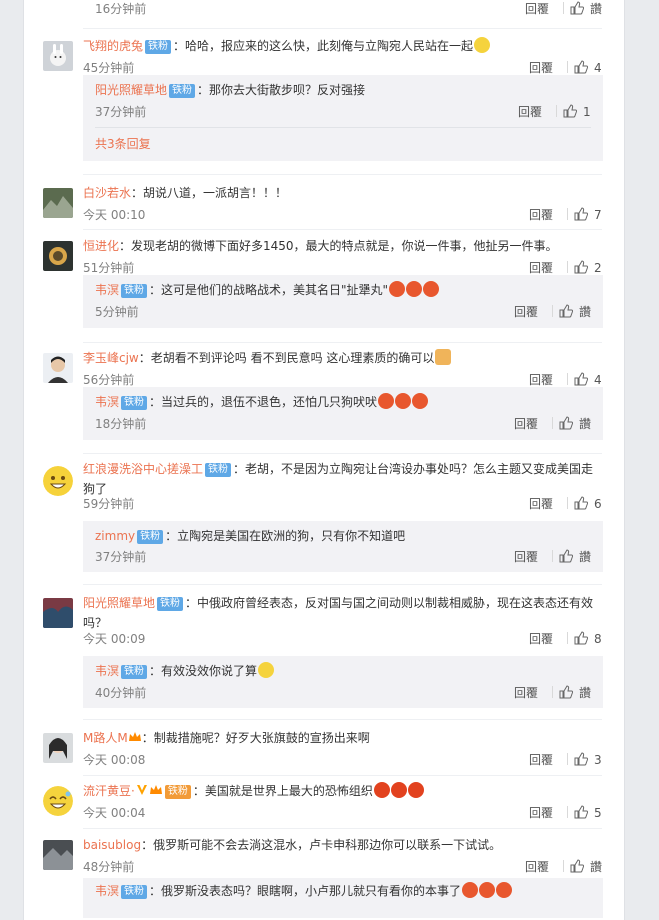 The image size is (659, 920). I want to click on username-link: 飞翔的虎兔, so click(113, 46).